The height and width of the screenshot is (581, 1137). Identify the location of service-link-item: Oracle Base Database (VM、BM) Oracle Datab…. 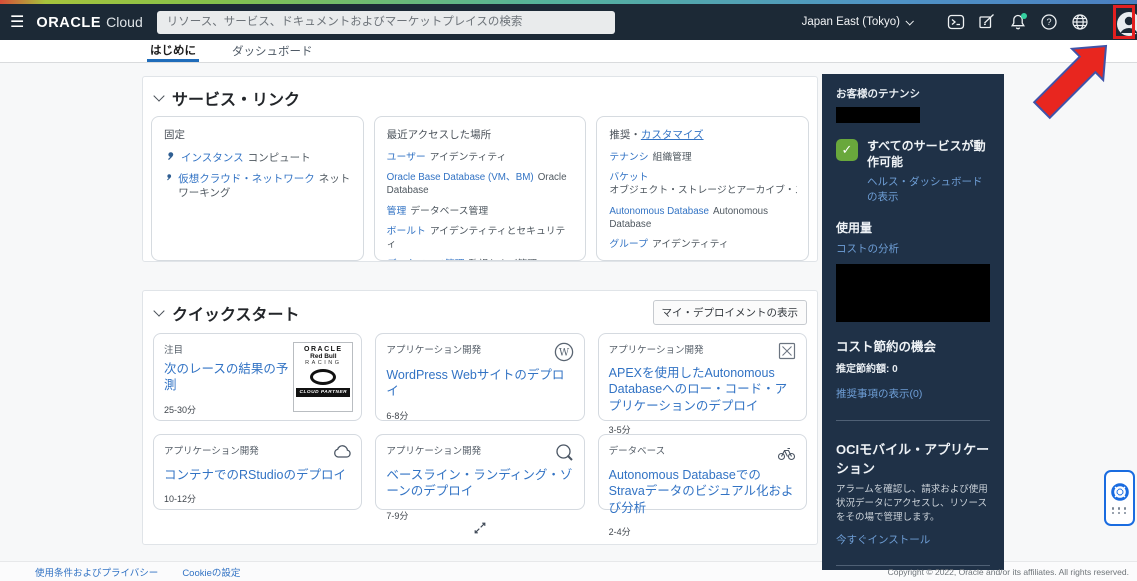
(480, 184).